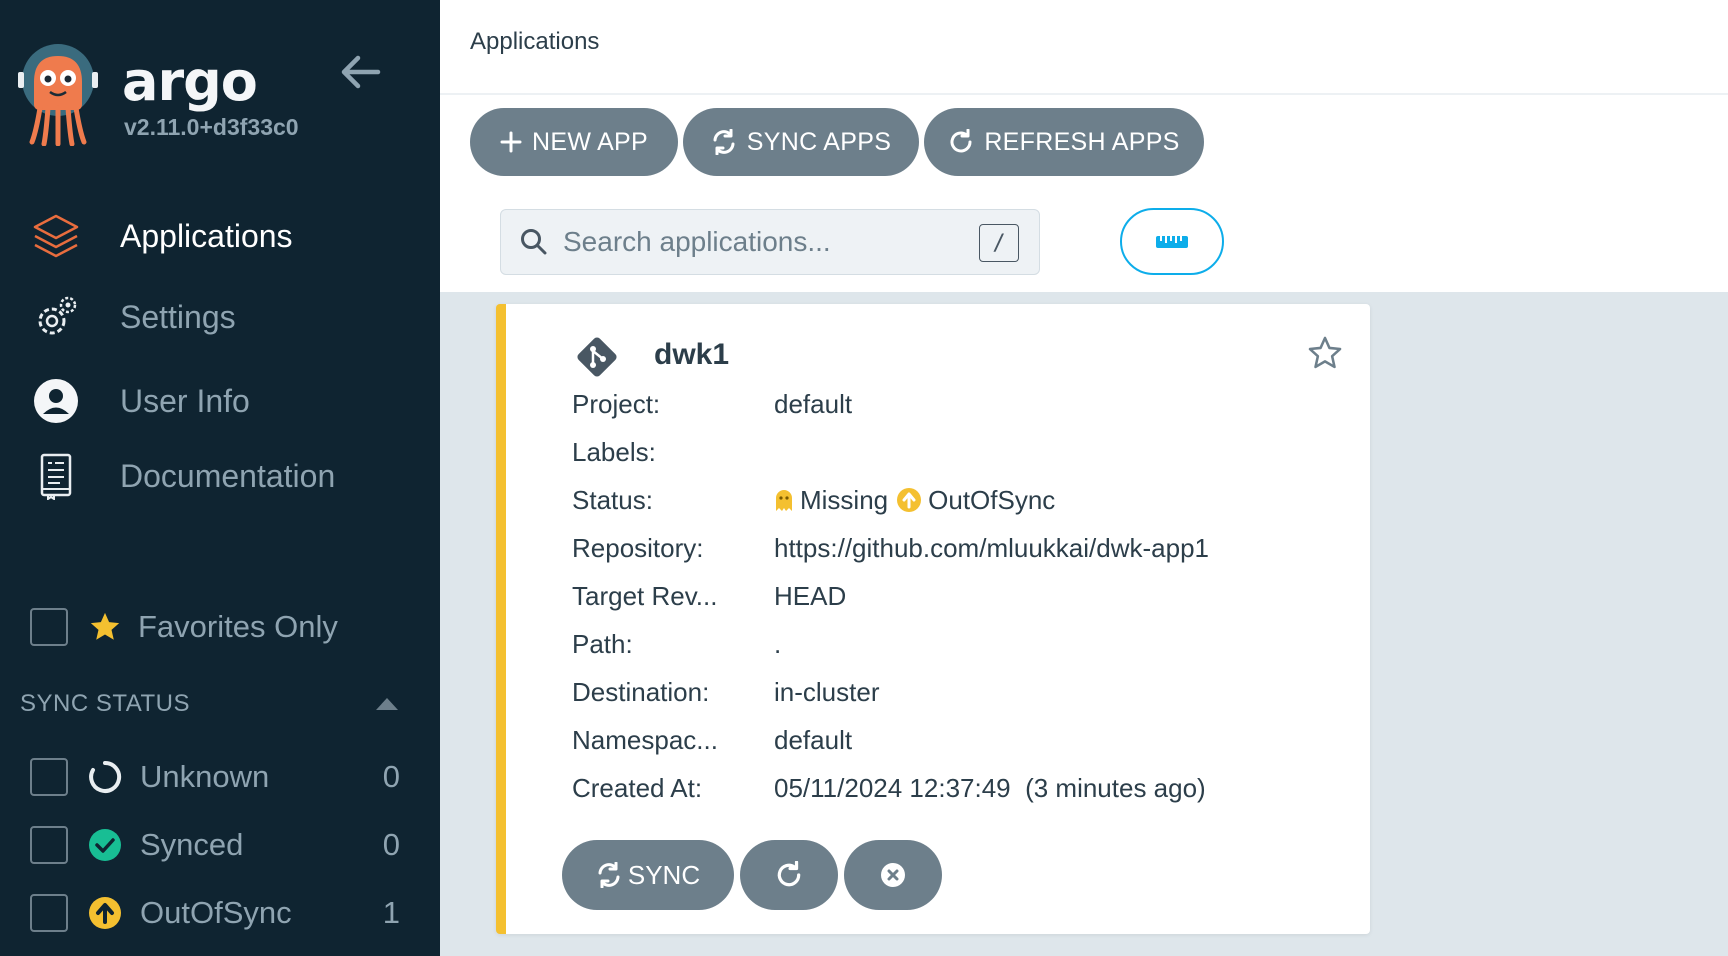  What do you see at coordinates (844, 499) in the screenshot?
I see `health-status: Missing` at bounding box center [844, 499].